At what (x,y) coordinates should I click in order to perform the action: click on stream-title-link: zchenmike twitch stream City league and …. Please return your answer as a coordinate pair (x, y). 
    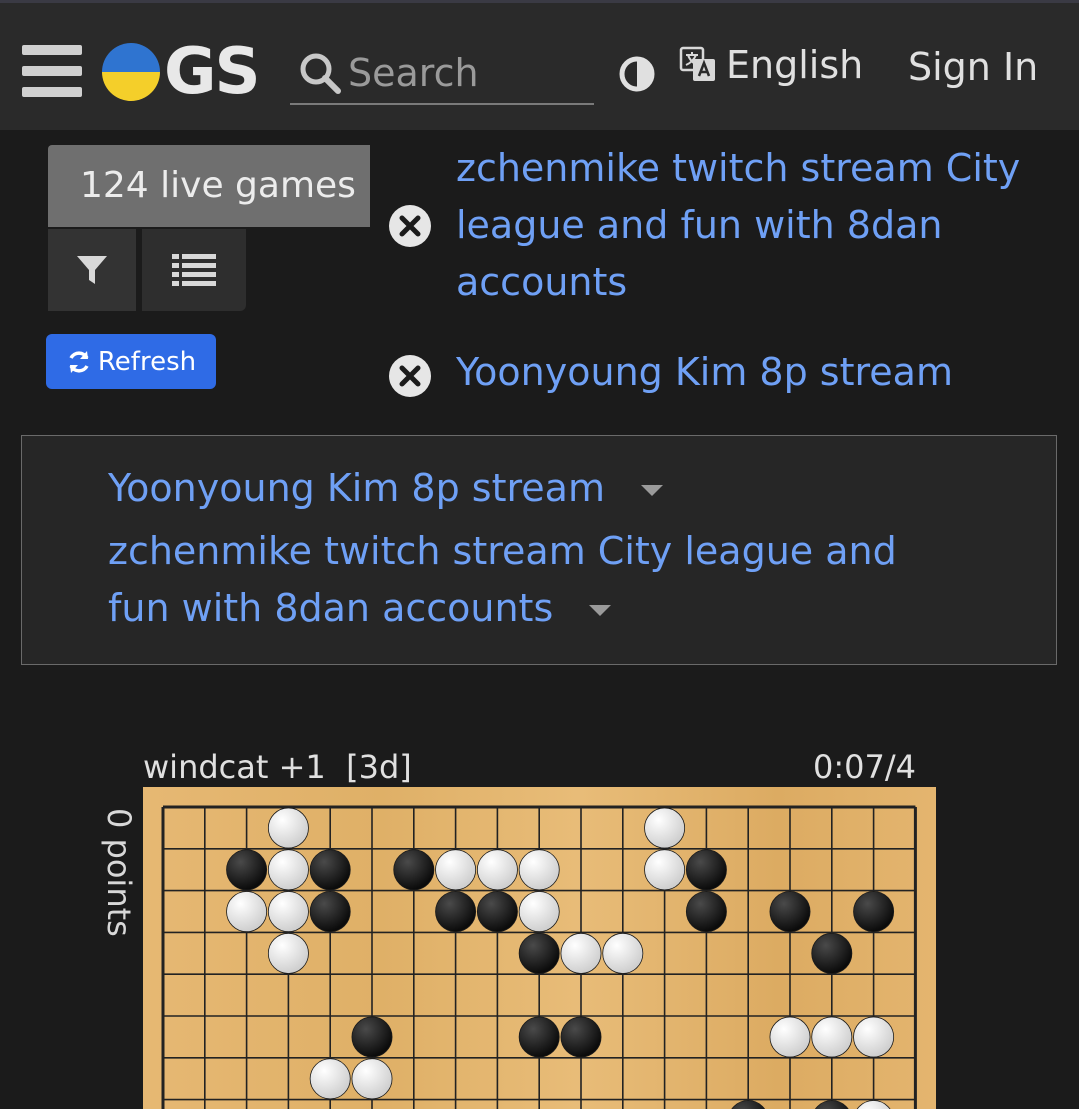
    Looking at the image, I should click on (751, 225).